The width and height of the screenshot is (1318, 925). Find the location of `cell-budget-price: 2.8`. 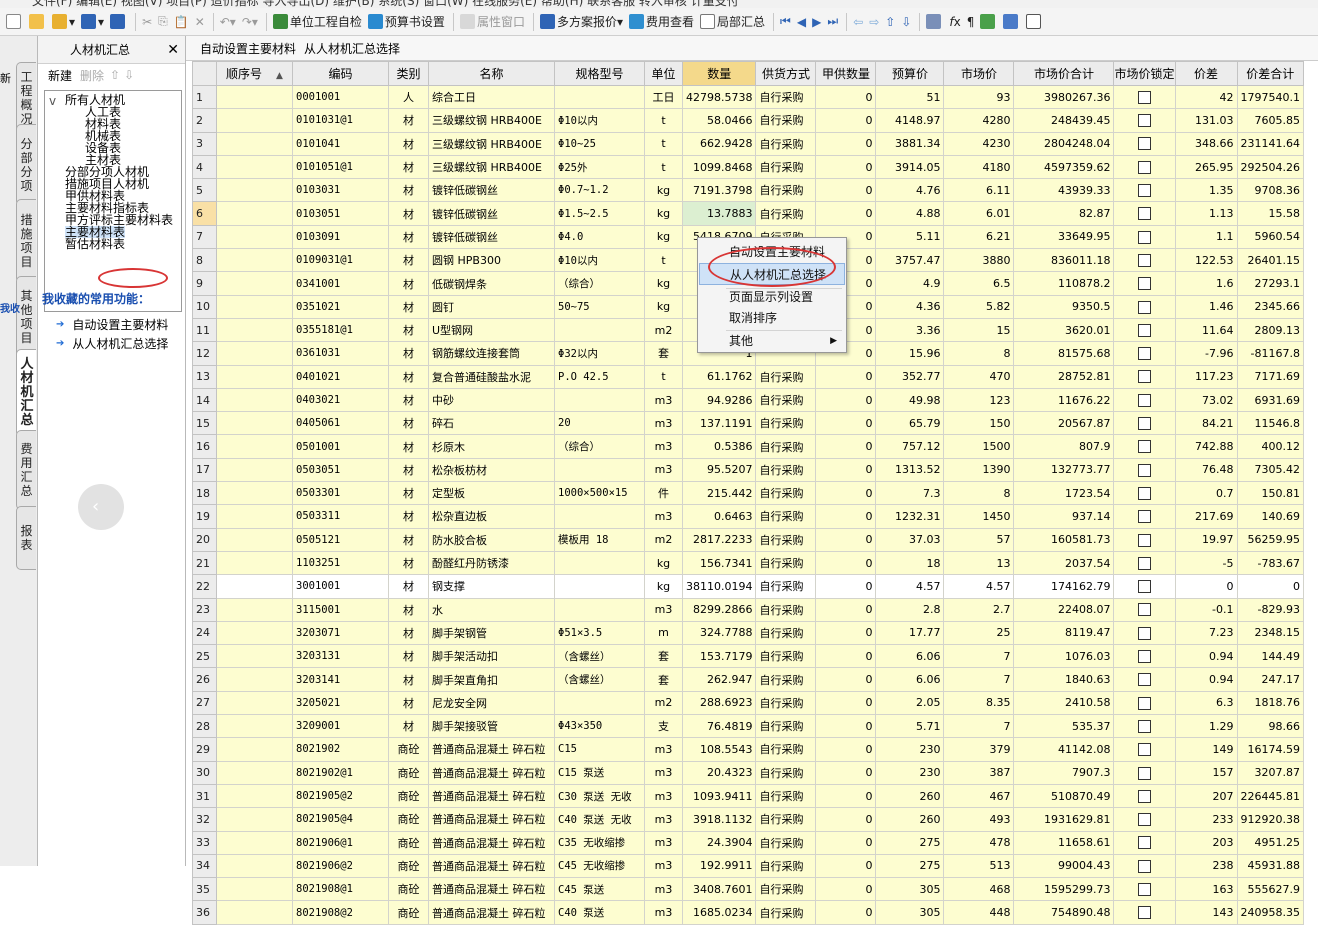

cell-budget-price: 2.8 is located at coordinates (910, 609).